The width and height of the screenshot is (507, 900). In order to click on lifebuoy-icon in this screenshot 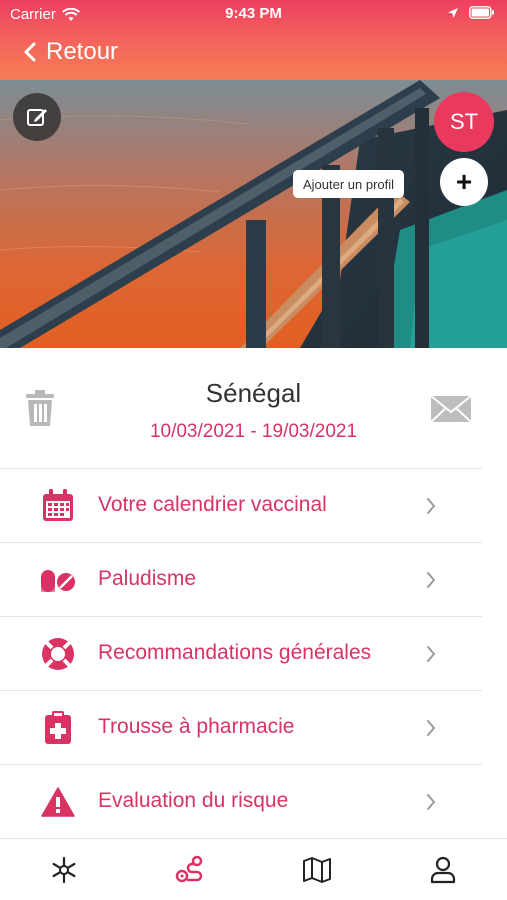, I will do `click(58, 654)`.